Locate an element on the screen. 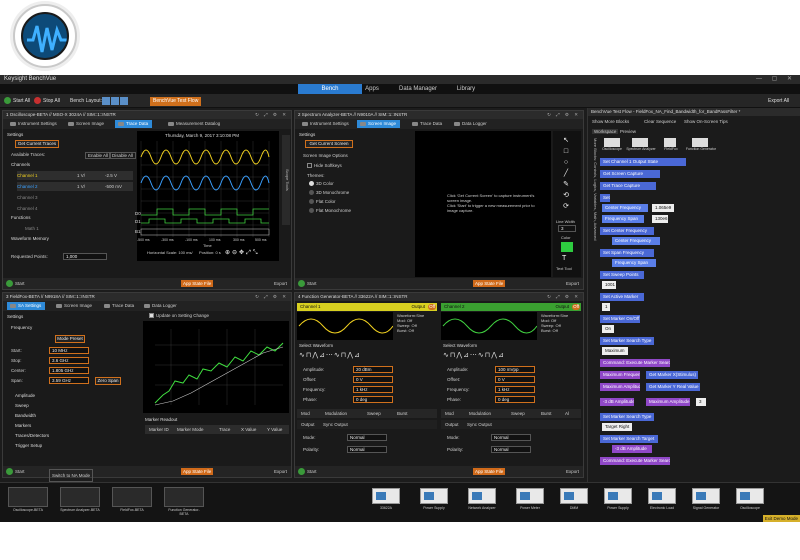  zero-span-button: Zero Span is located at coordinates (108, 381).